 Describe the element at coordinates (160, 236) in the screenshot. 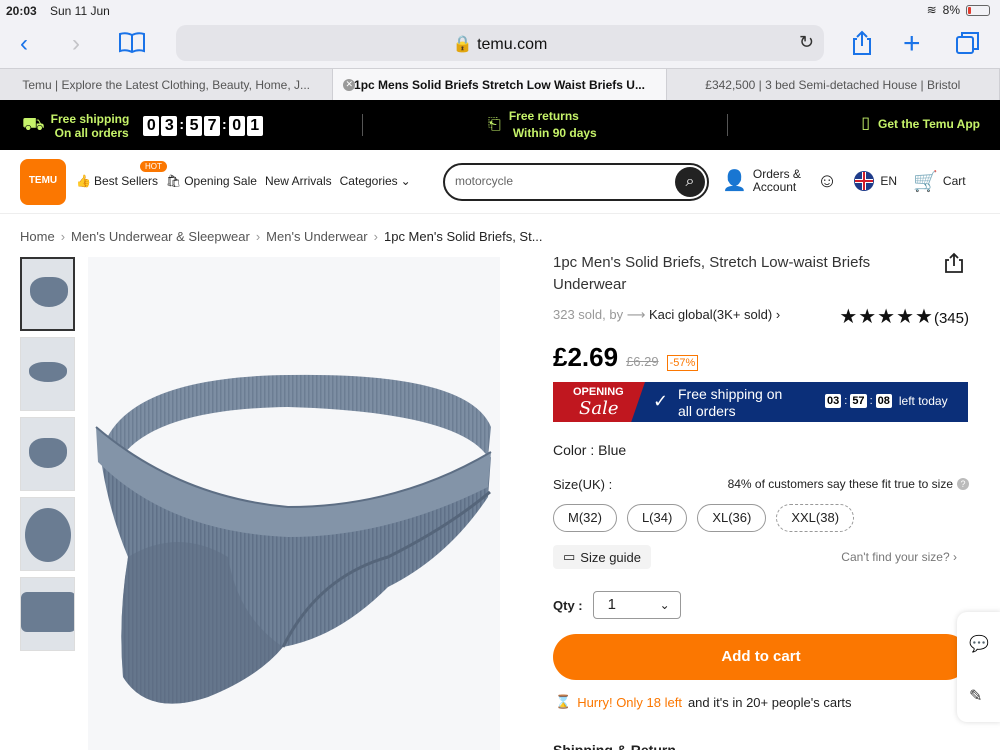

I see `breadcrumb-underwear-sleepwear: Men's Underwear & Sleepwear` at that location.